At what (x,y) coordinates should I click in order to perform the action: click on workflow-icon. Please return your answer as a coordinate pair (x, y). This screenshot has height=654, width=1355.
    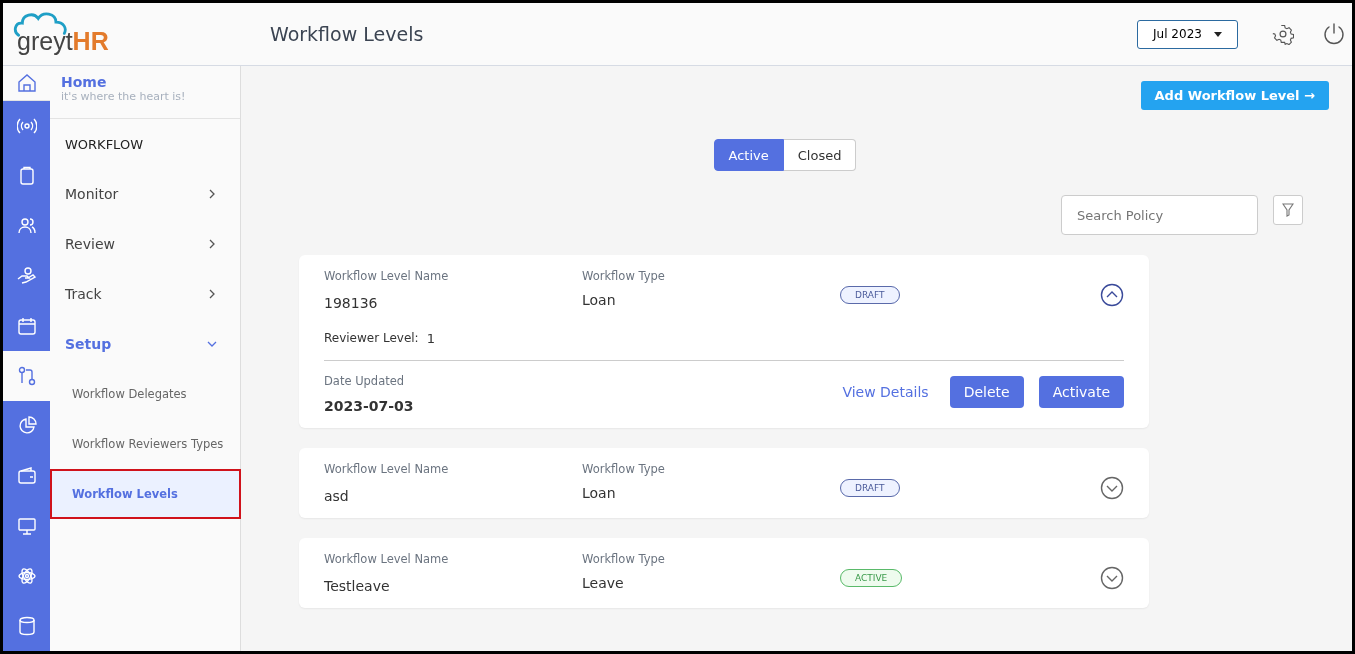
    Looking at the image, I should click on (26, 376).